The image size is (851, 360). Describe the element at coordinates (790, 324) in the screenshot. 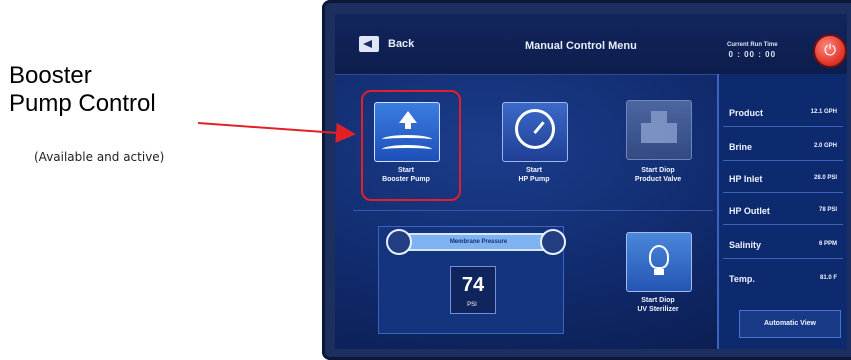

I see `automatic-view-button: Automatic View` at that location.